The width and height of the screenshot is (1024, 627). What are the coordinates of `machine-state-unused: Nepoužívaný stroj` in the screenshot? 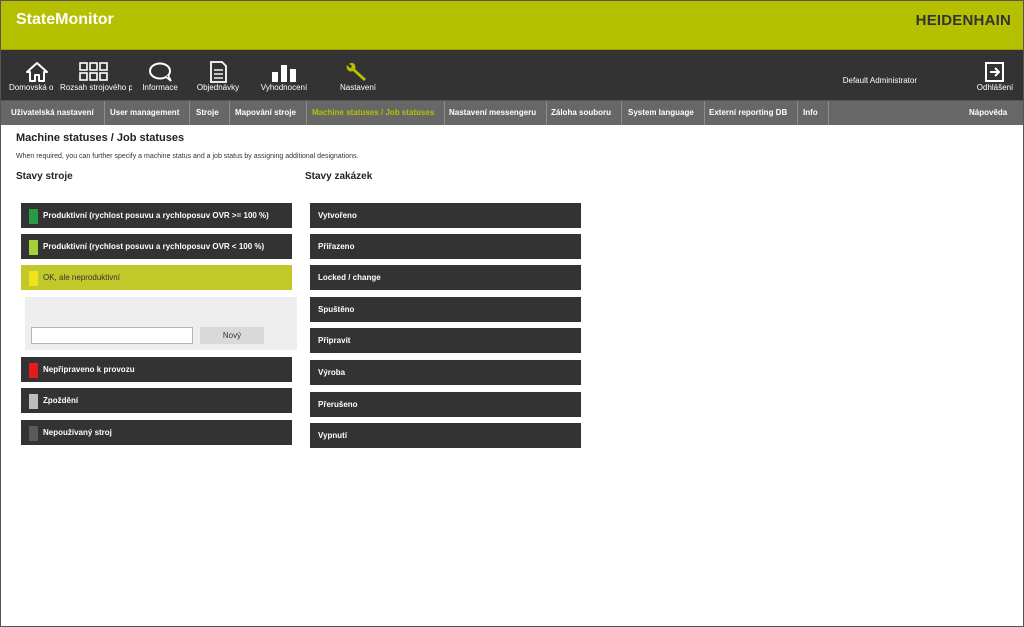 It's located at (156, 432).